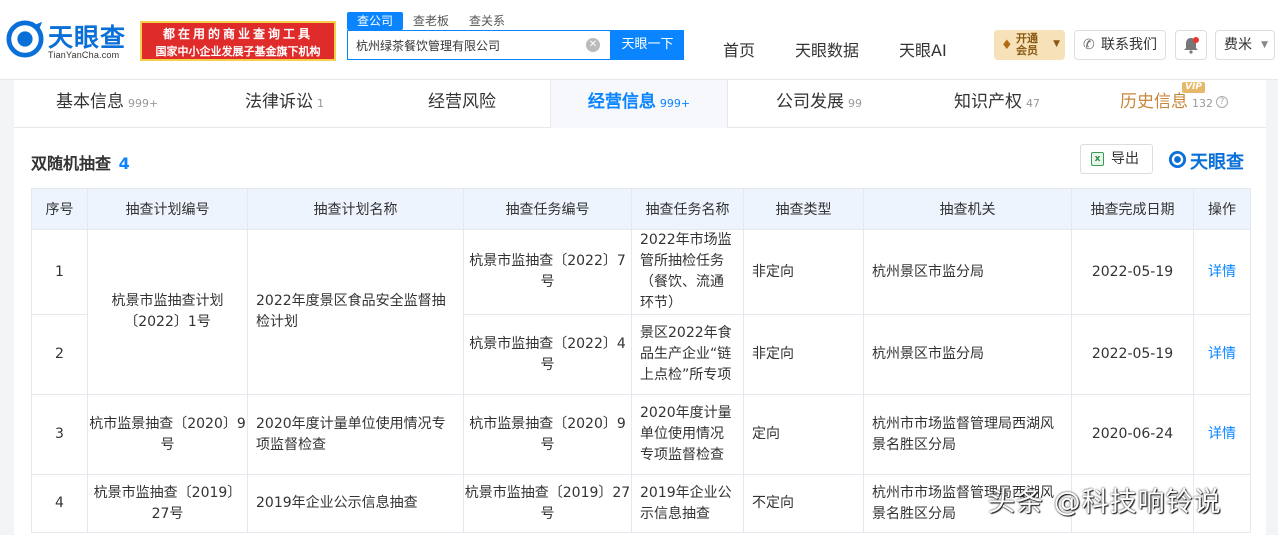 The height and width of the screenshot is (535, 1278). I want to click on tab-label: 法律诉讼, so click(279, 102).